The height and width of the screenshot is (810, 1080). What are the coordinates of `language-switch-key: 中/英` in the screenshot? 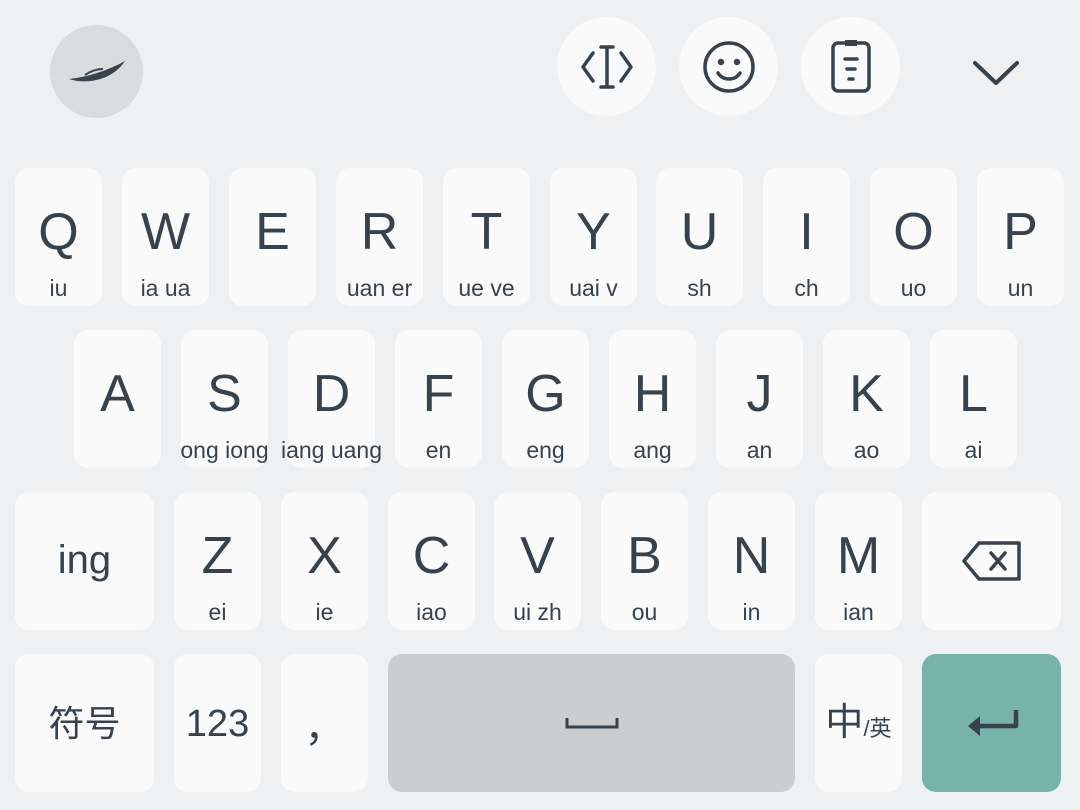 It's located at (858, 723).